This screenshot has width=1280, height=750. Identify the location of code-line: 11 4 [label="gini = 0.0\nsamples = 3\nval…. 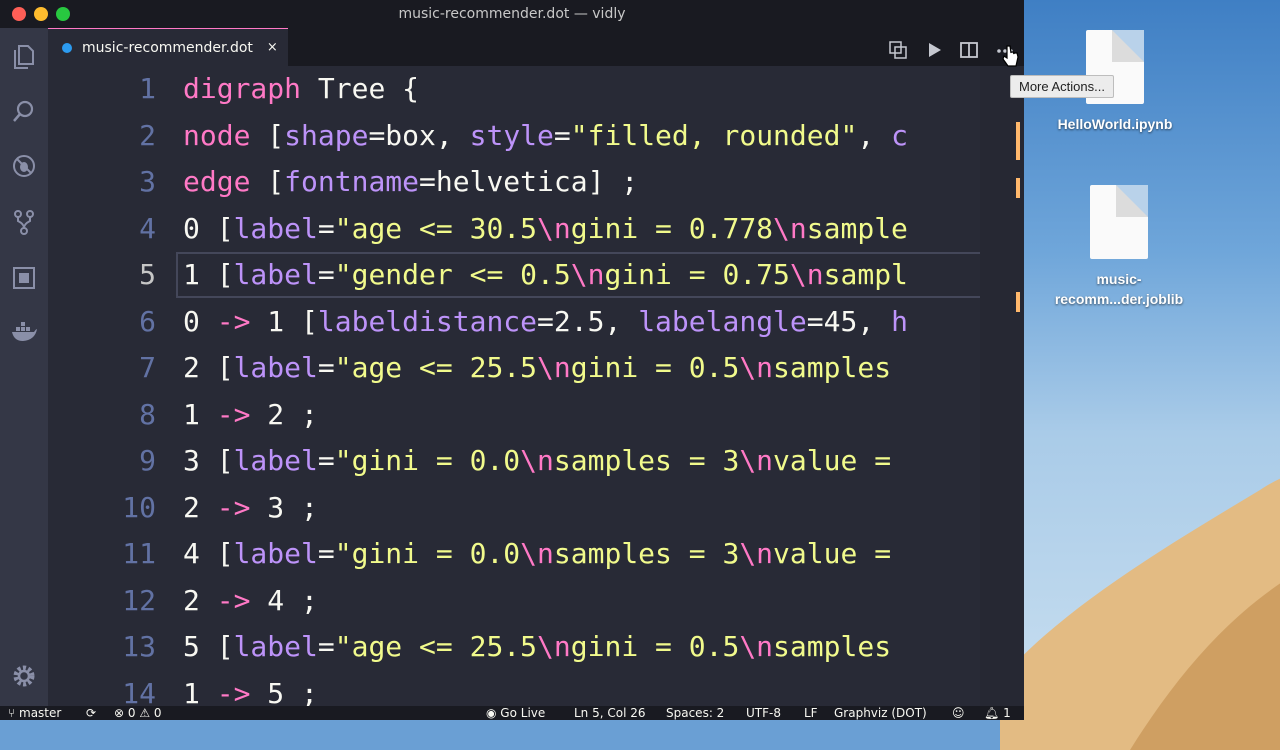
(514, 554).